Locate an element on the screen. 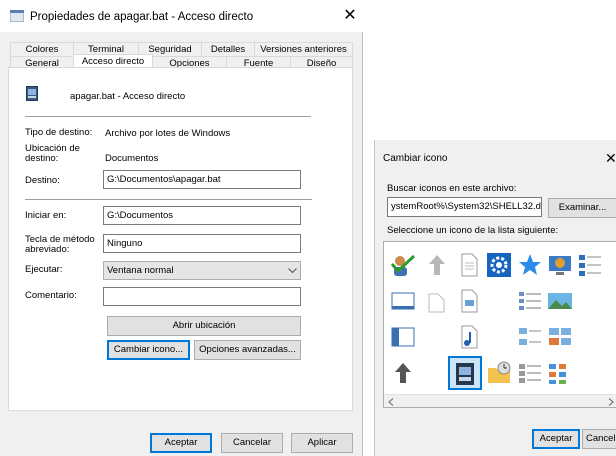 This screenshot has width=616, height=456. shortcut-key-field: Ninguno is located at coordinates (202, 243).